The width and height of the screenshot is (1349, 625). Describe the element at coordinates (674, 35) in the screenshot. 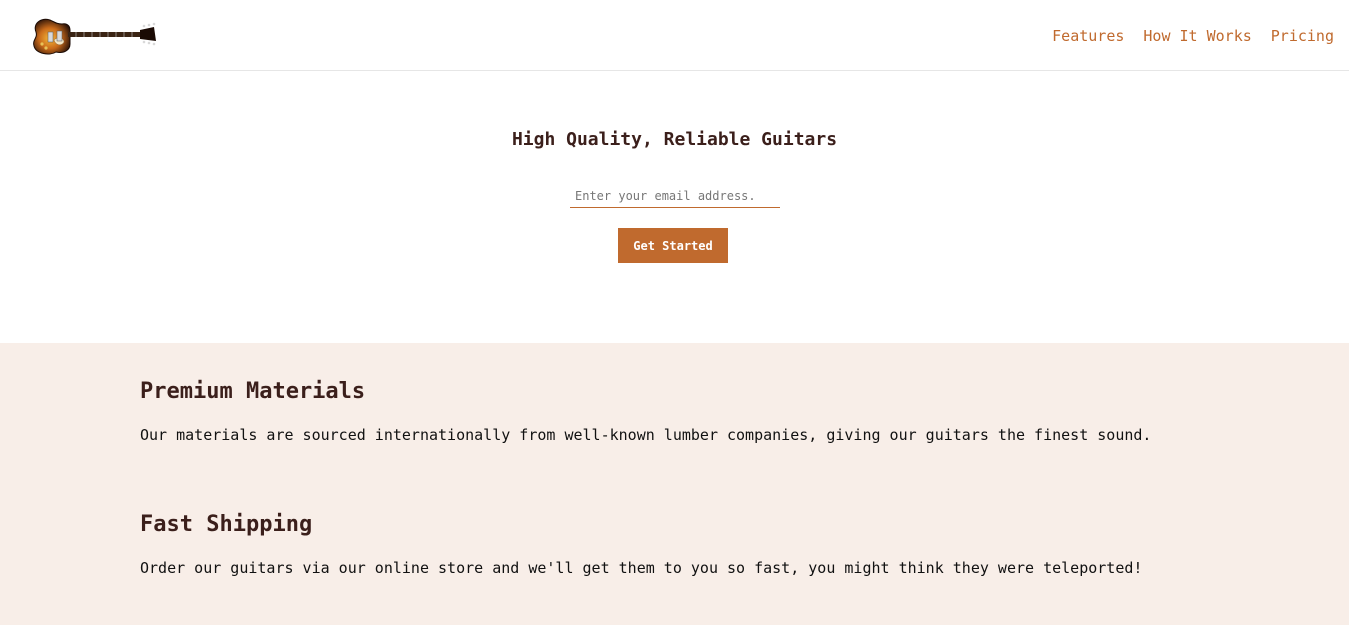

I see `site-header: Features How It Works Pricing` at that location.